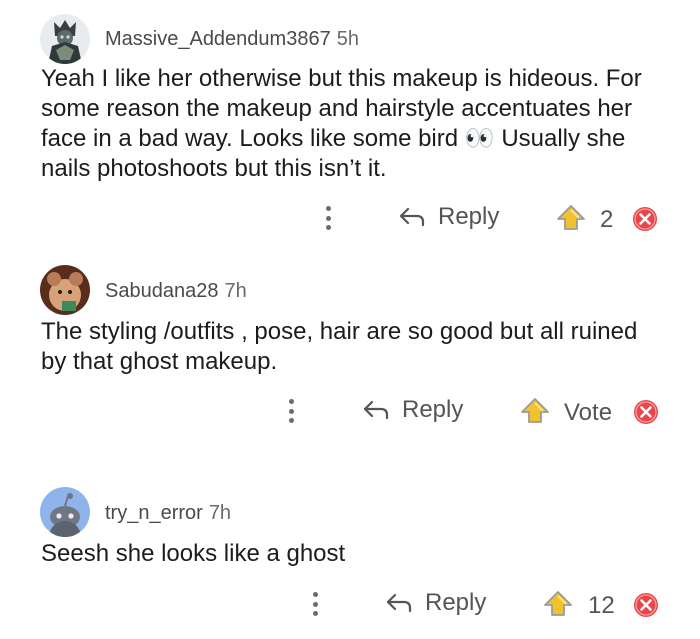 The image size is (700, 639). I want to click on comment-meta: try_n_error 7h, so click(168, 513).